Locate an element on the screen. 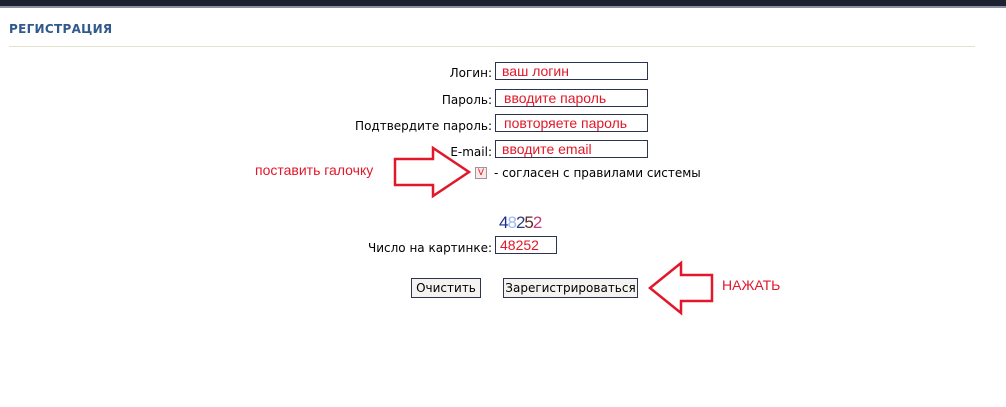  agree-text: - согласен с правилами системы is located at coordinates (597, 173).